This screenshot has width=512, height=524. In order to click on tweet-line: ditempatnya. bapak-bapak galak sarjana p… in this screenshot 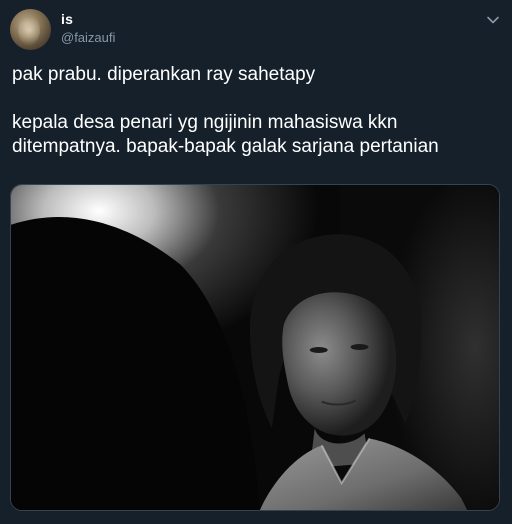, I will do `click(225, 146)`.